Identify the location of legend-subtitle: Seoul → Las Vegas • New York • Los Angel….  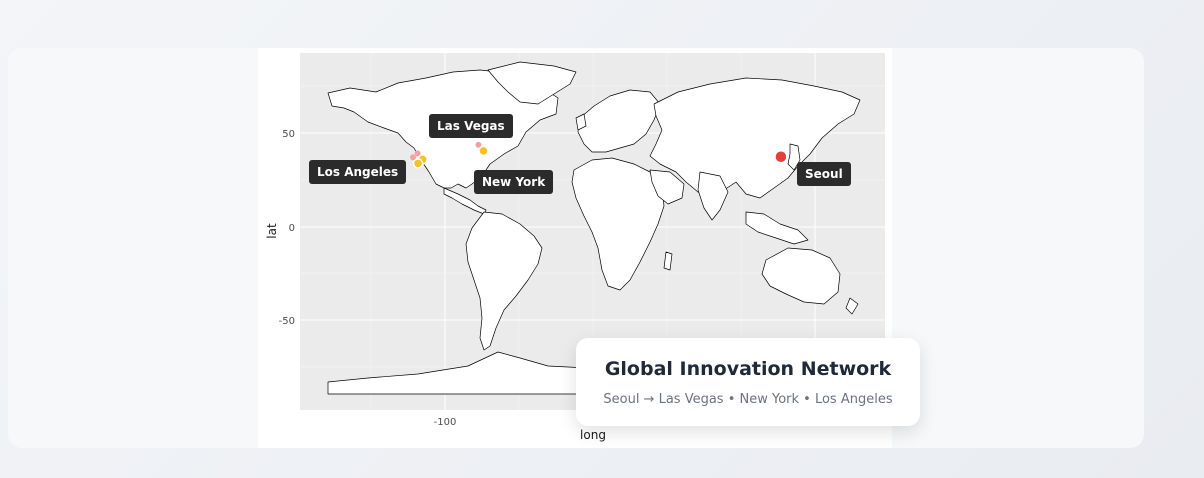
(748, 399).